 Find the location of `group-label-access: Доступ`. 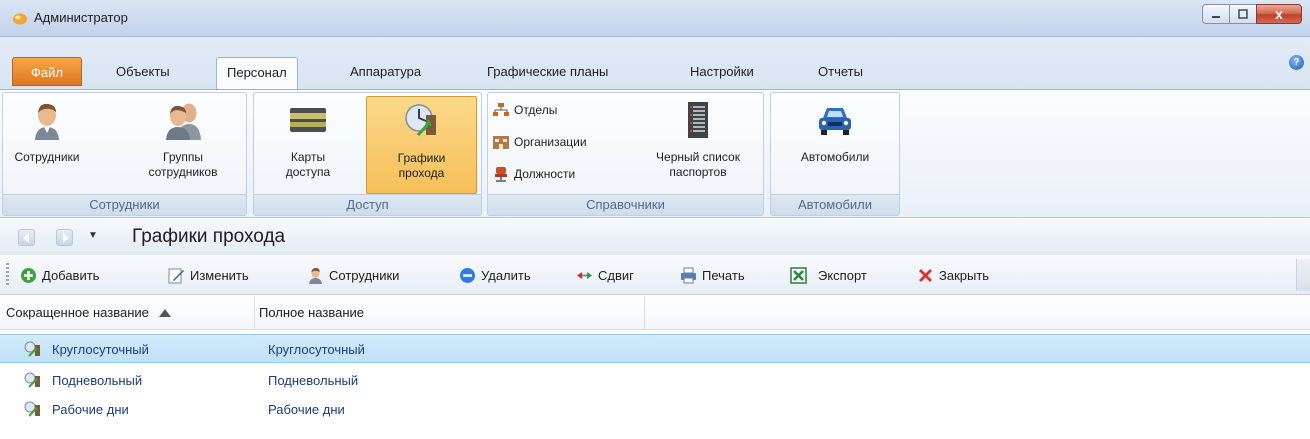

group-label-access: Доступ is located at coordinates (367, 204).